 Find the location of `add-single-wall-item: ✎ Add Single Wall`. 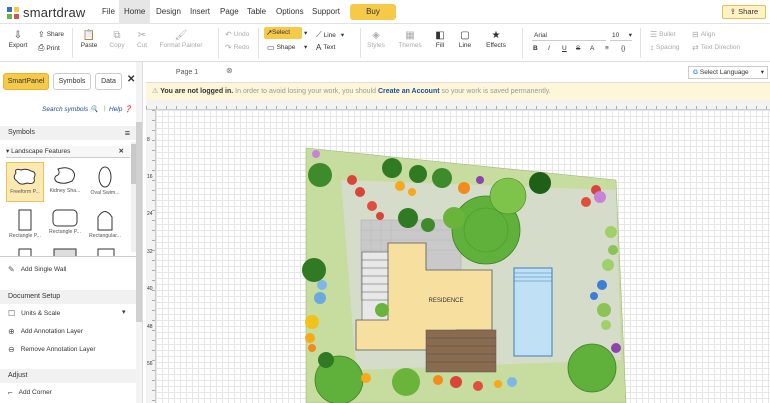

add-single-wall-item: ✎ Add Single Wall is located at coordinates (37, 269).